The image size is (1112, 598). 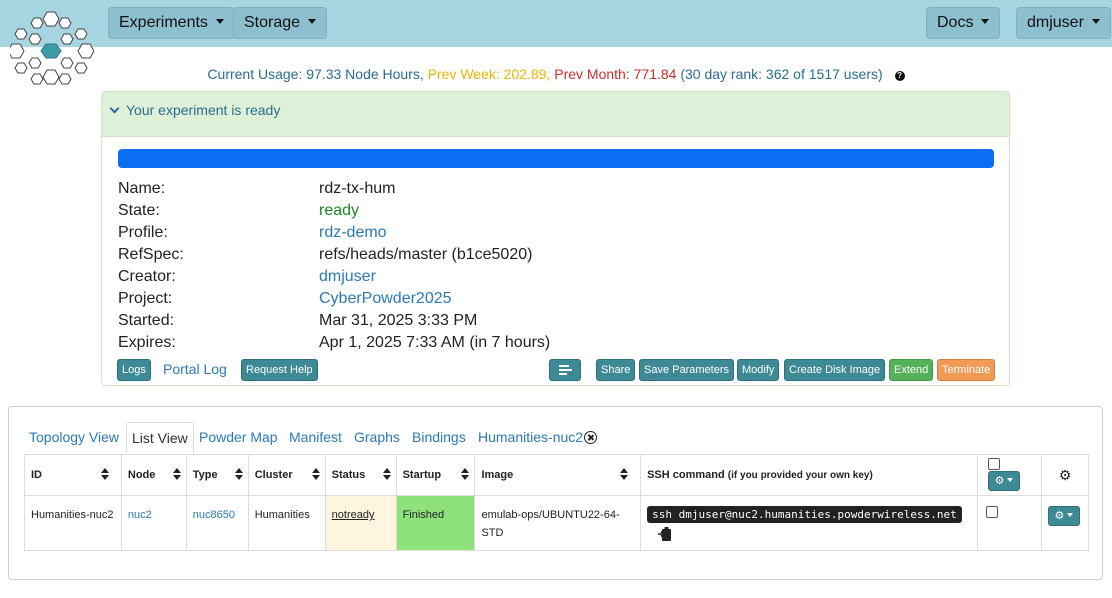 What do you see at coordinates (497, 475) in the screenshot?
I see `col-image-label: Image` at bounding box center [497, 475].